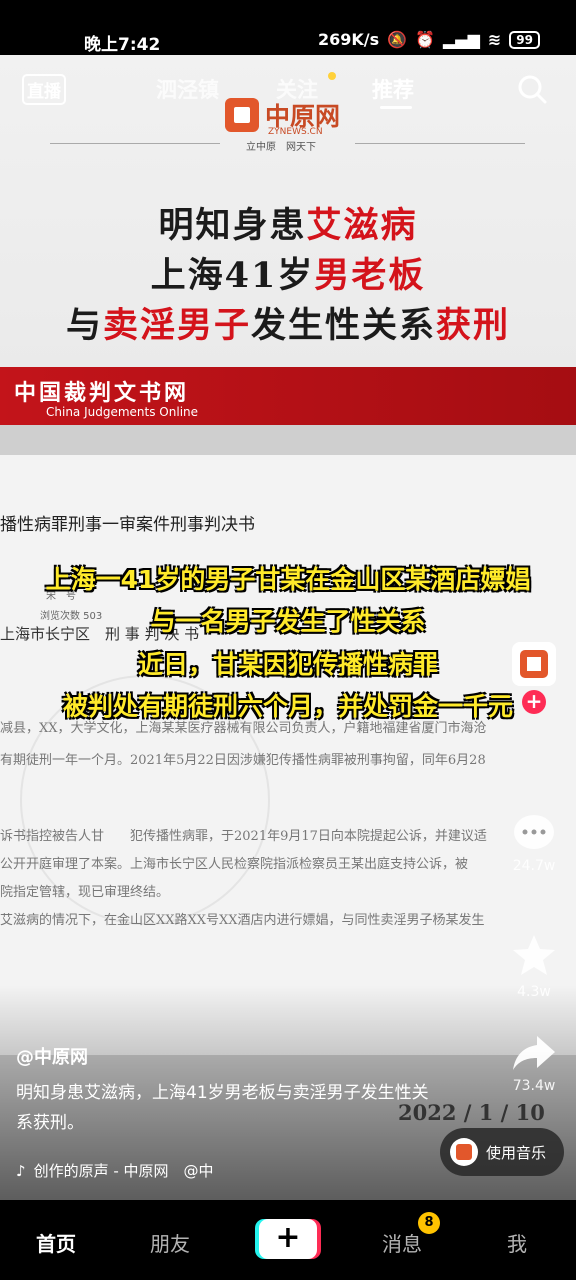  Describe the element at coordinates (534, 702) in the screenshot. I see `follow-button: +` at that location.